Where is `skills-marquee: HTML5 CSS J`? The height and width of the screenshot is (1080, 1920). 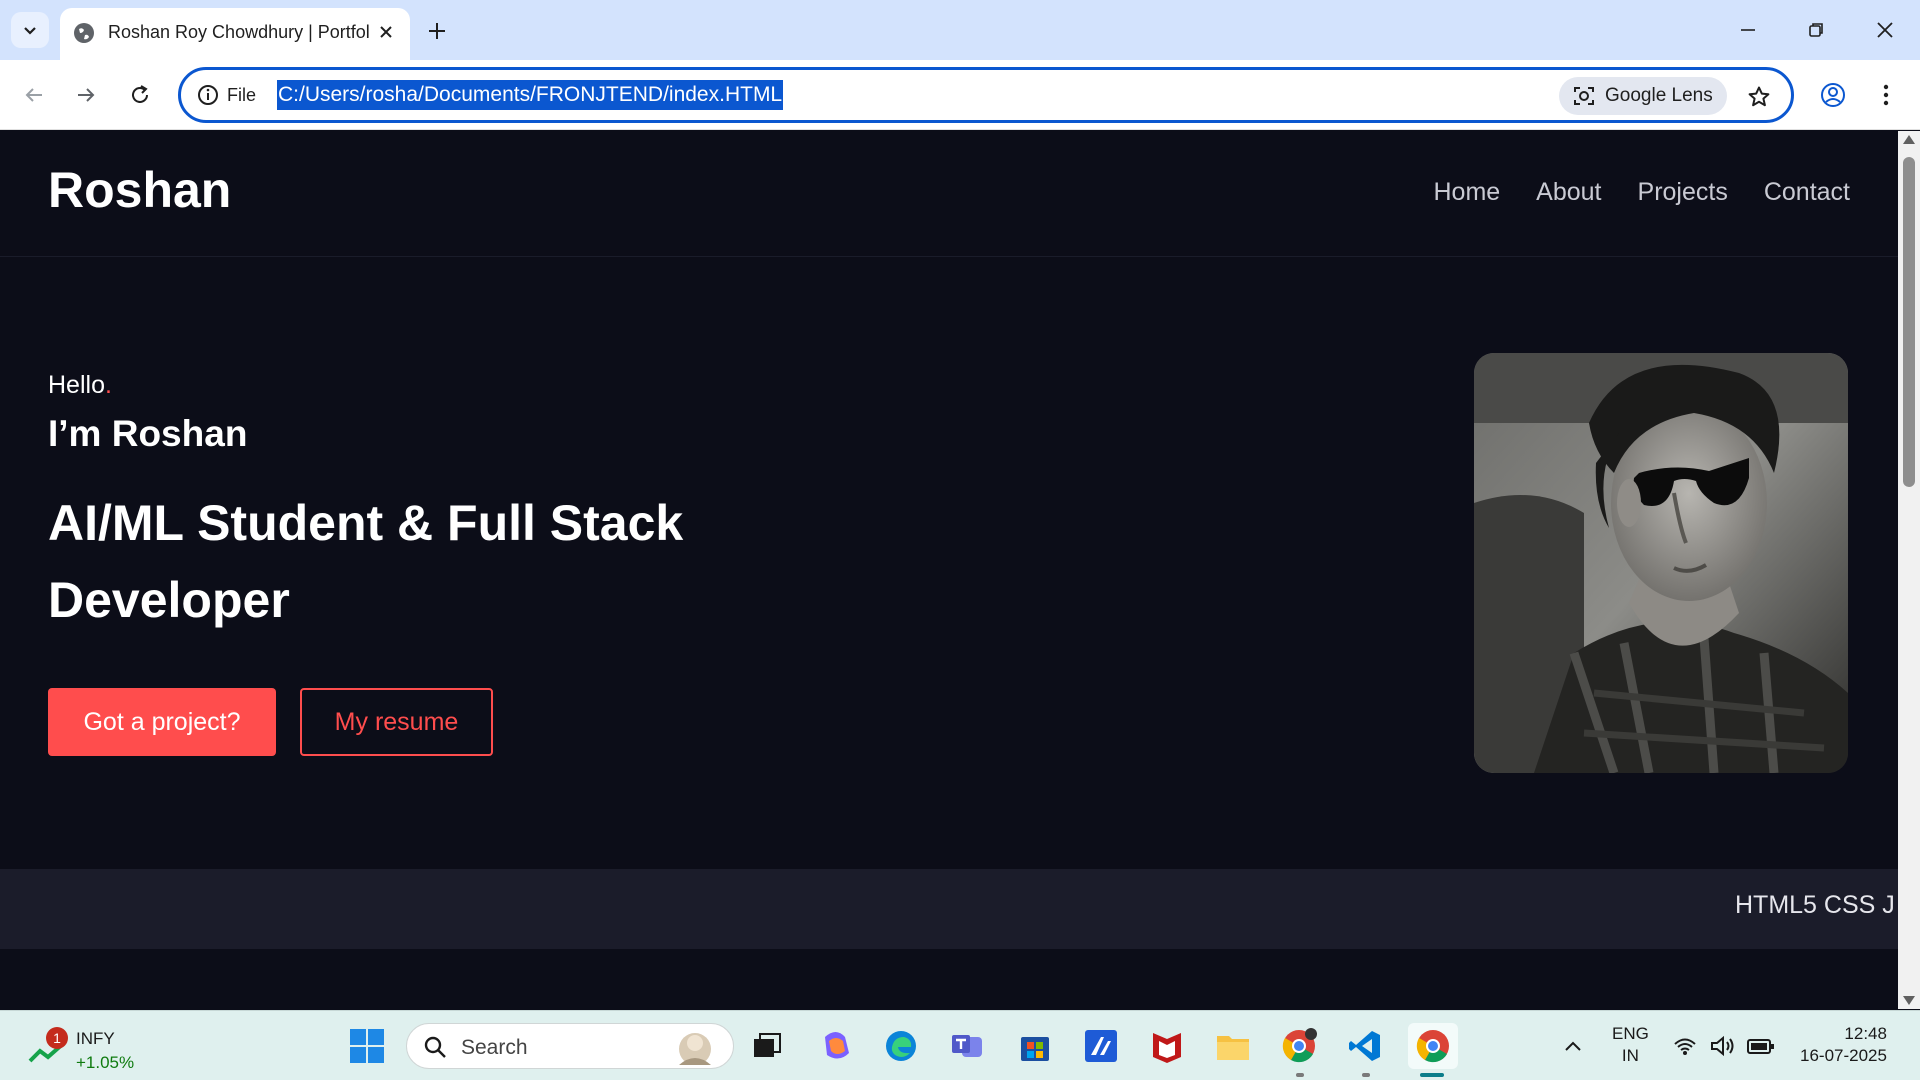
skills-marquee: HTML5 CSS J is located at coordinates (949, 909).